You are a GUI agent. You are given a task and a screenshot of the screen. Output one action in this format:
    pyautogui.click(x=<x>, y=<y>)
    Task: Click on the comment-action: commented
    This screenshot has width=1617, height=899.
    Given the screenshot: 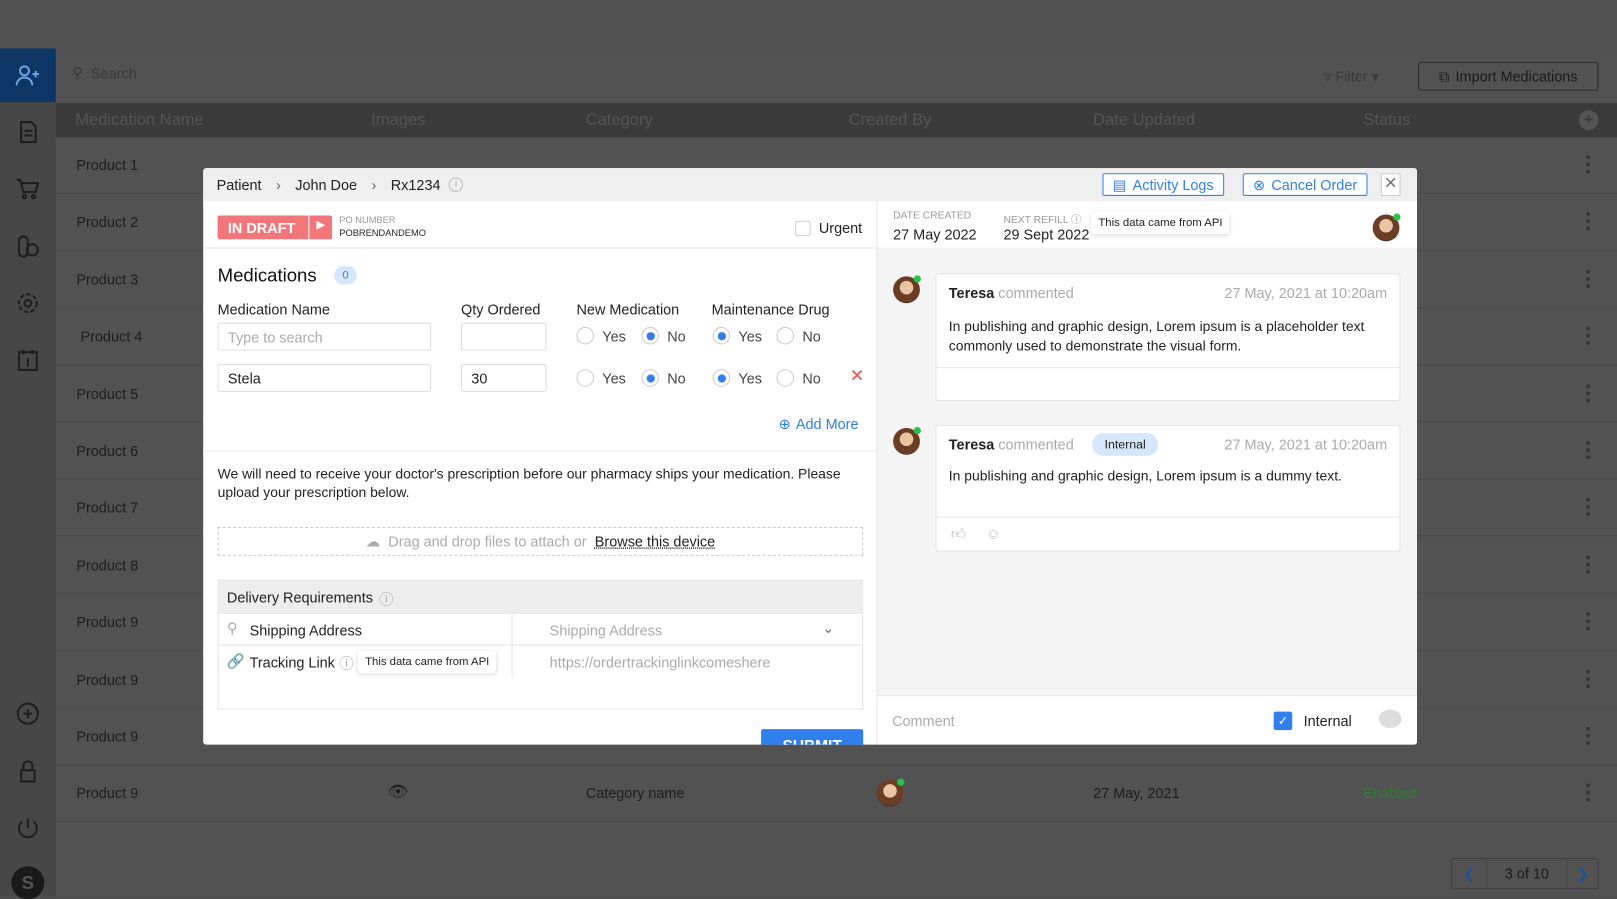 What is the action you would take?
    pyautogui.click(x=1036, y=444)
    